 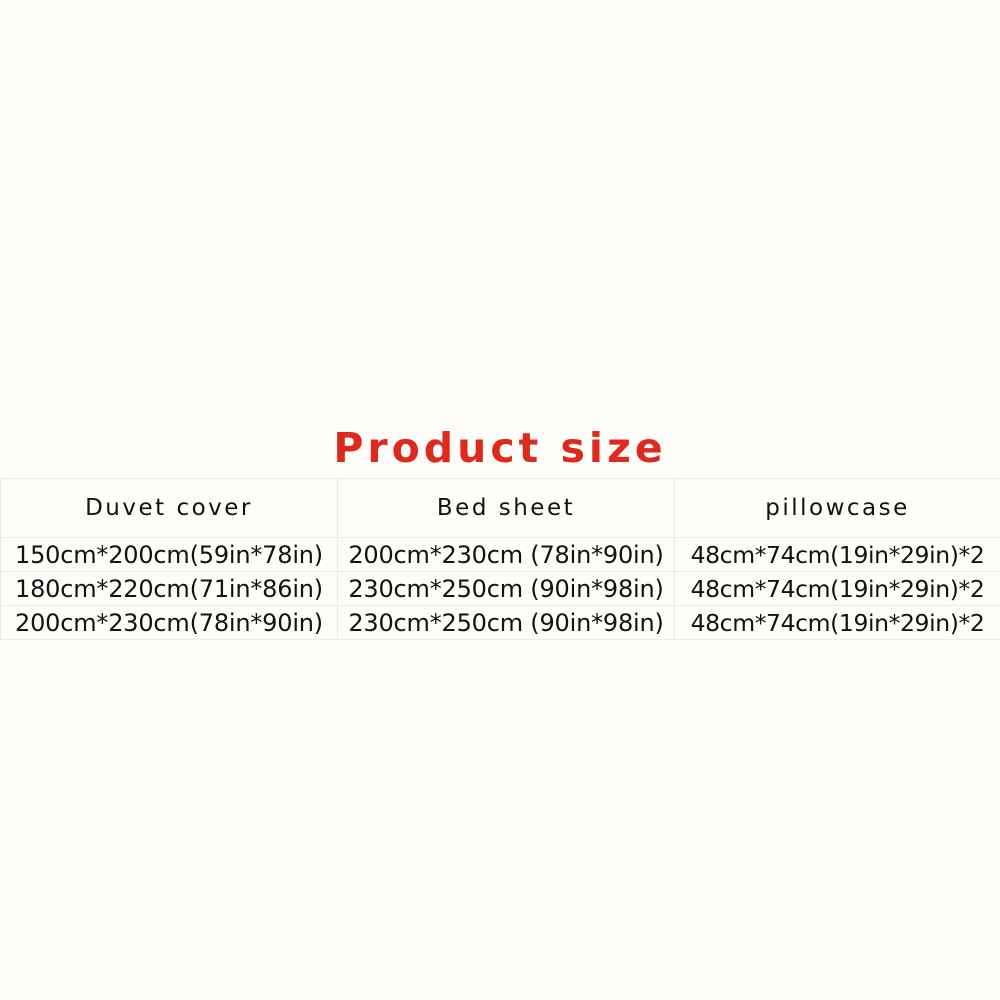 I want to click on column-header-pillowcase: pillowcase, so click(x=837, y=508).